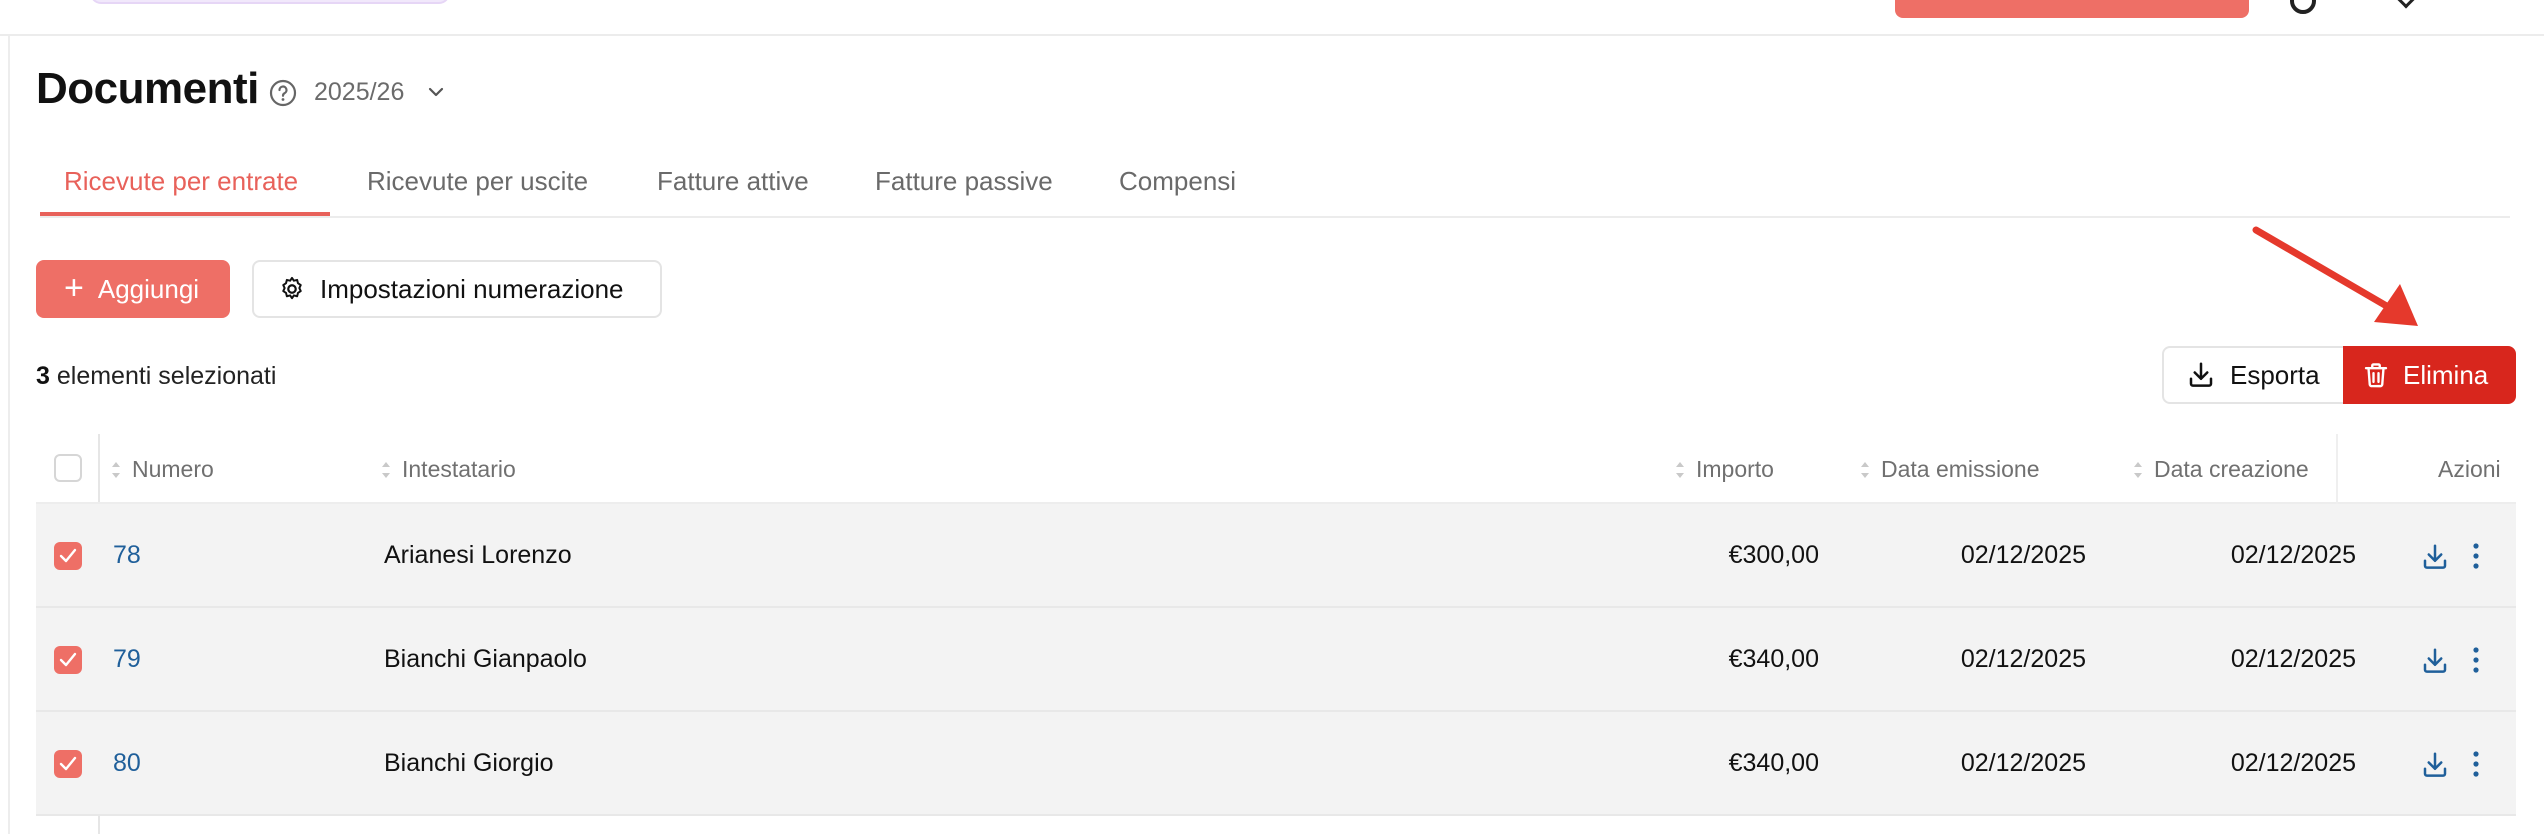 The width and height of the screenshot is (2544, 834). I want to click on delete-button-label: Elimina, so click(2446, 374).